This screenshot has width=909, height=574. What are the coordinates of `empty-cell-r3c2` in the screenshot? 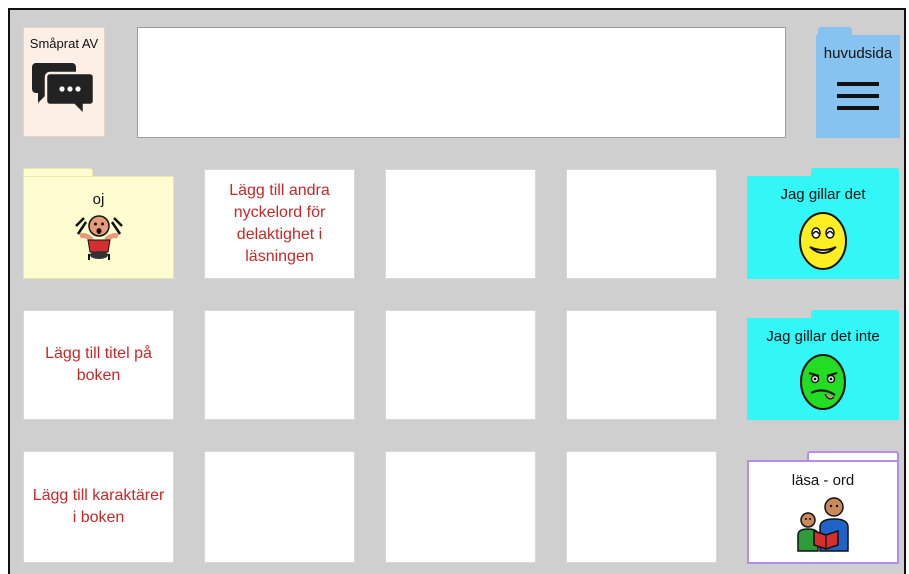 It's located at (279, 507).